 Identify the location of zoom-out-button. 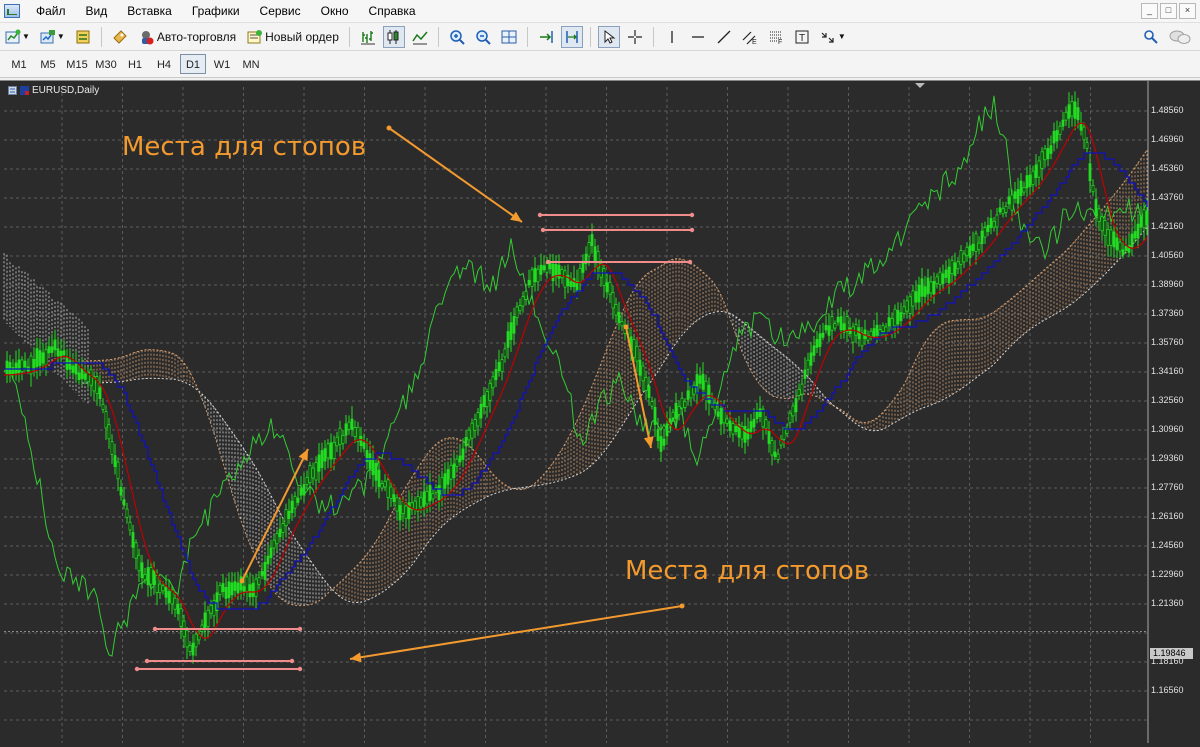
(483, 37).